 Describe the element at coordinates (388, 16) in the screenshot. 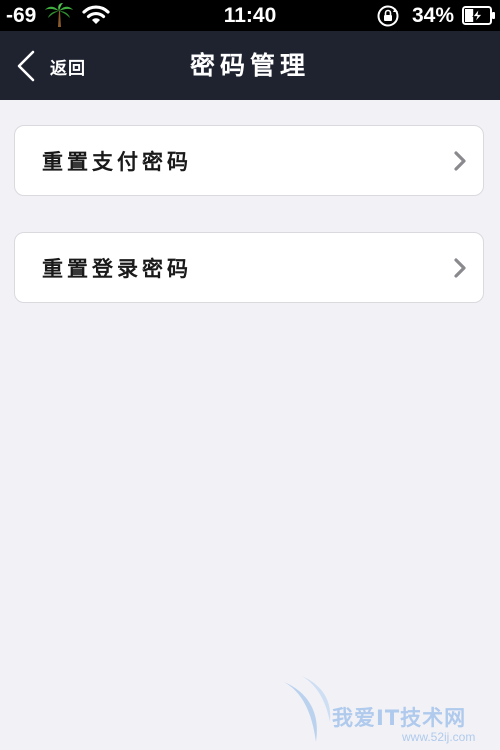

I see `rotation-lock-icon` at that location.